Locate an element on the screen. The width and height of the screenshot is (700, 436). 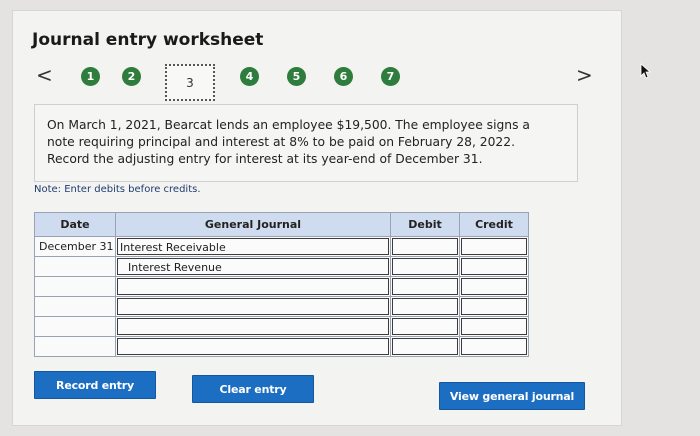
account-input: Interest Receivable is located at coordinates (253, 246).